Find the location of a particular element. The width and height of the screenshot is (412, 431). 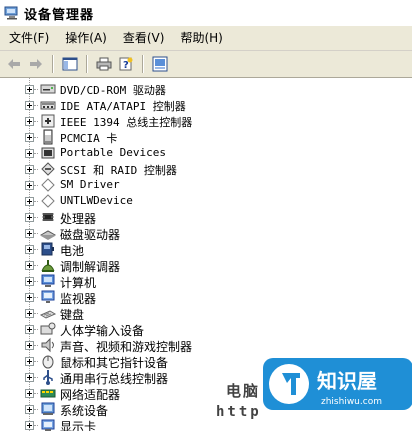

toolbar: ? is located at coordinates (206, 64).